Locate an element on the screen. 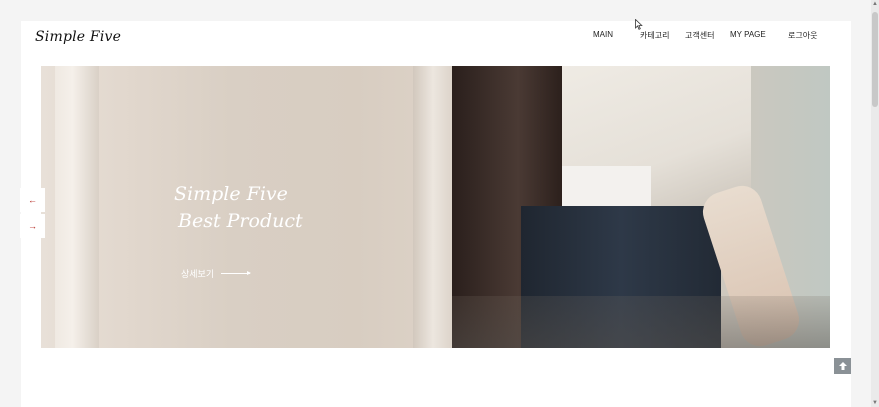 The height and width of the screenshot is (407, 879). mouse-cursor-icon is located at coordinates (639, 24).